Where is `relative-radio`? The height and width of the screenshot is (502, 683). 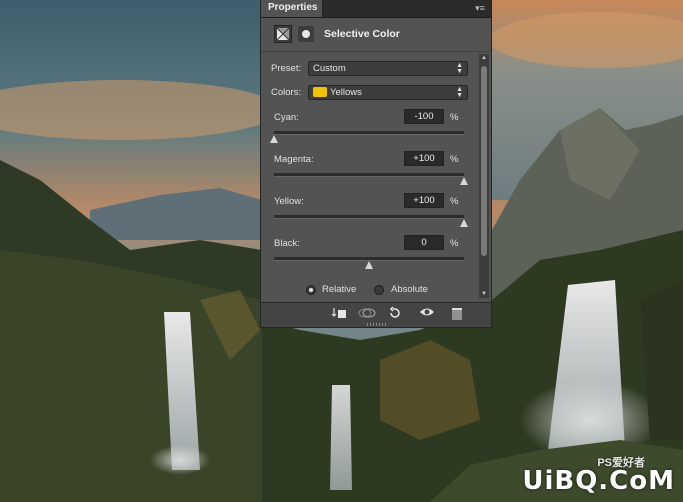 relative-radio is located at coordinates (311, 290).